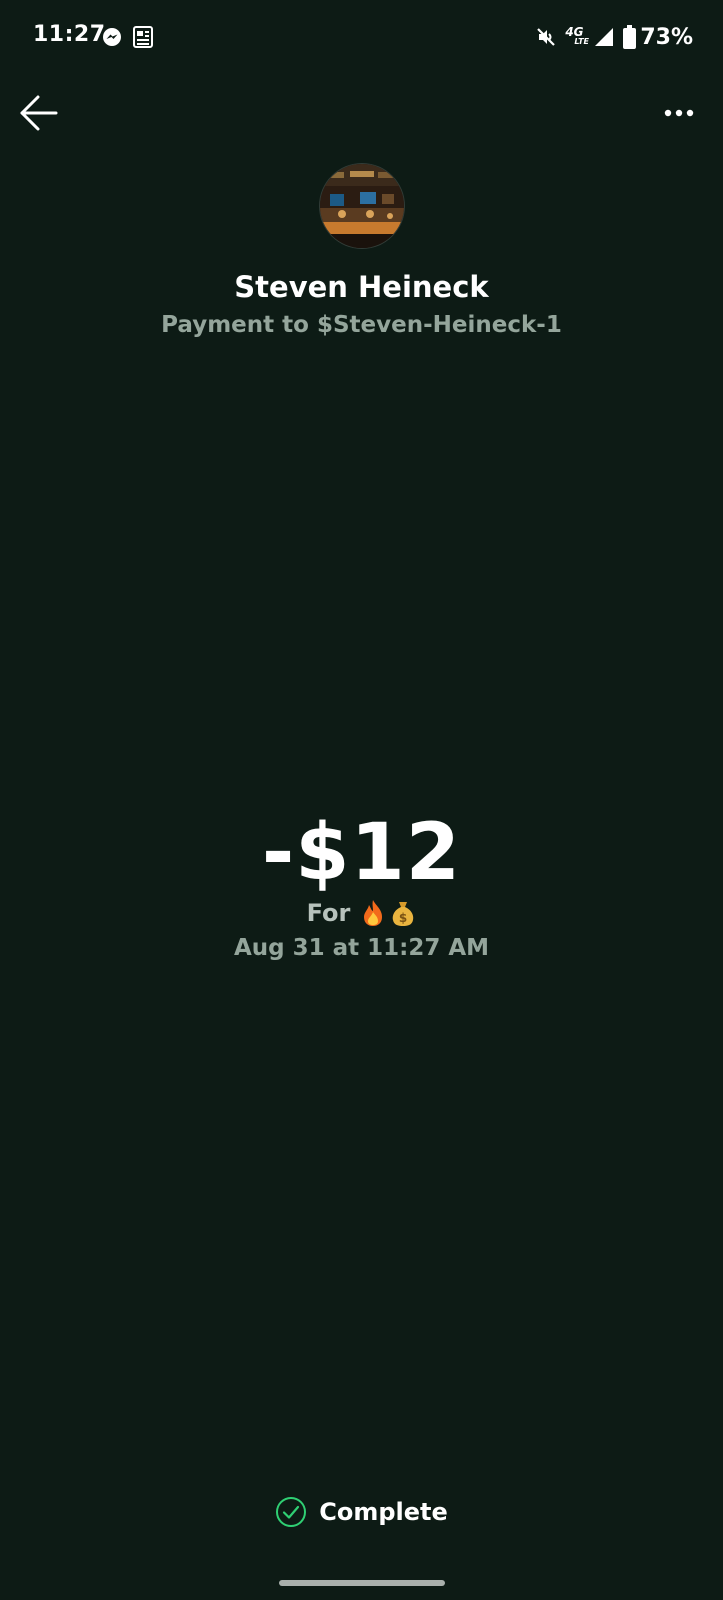 This screenshot has width=723, height=1600. What do you see at coordinates (143, 37) in the screenshot?
I see `news-icon` at bounding box center [143, 37].